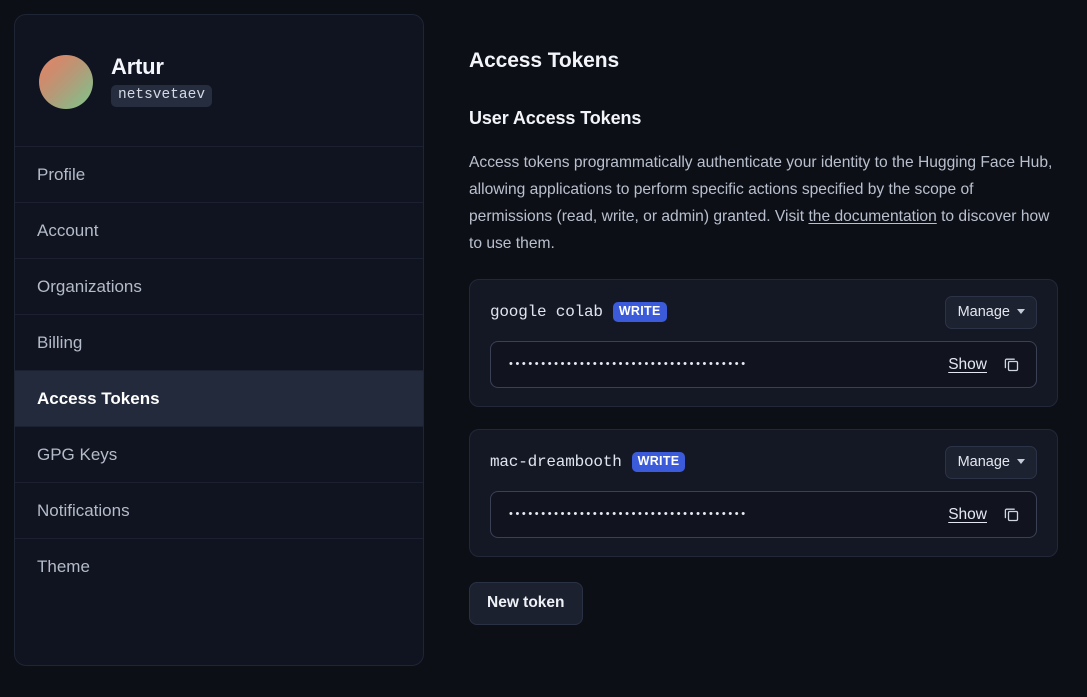 The image size is (1087, 697). What do you see at coordinates (872, 216) in the screenshot?
I see `documentation-link: the documentation` at bounding box center [872, 216].